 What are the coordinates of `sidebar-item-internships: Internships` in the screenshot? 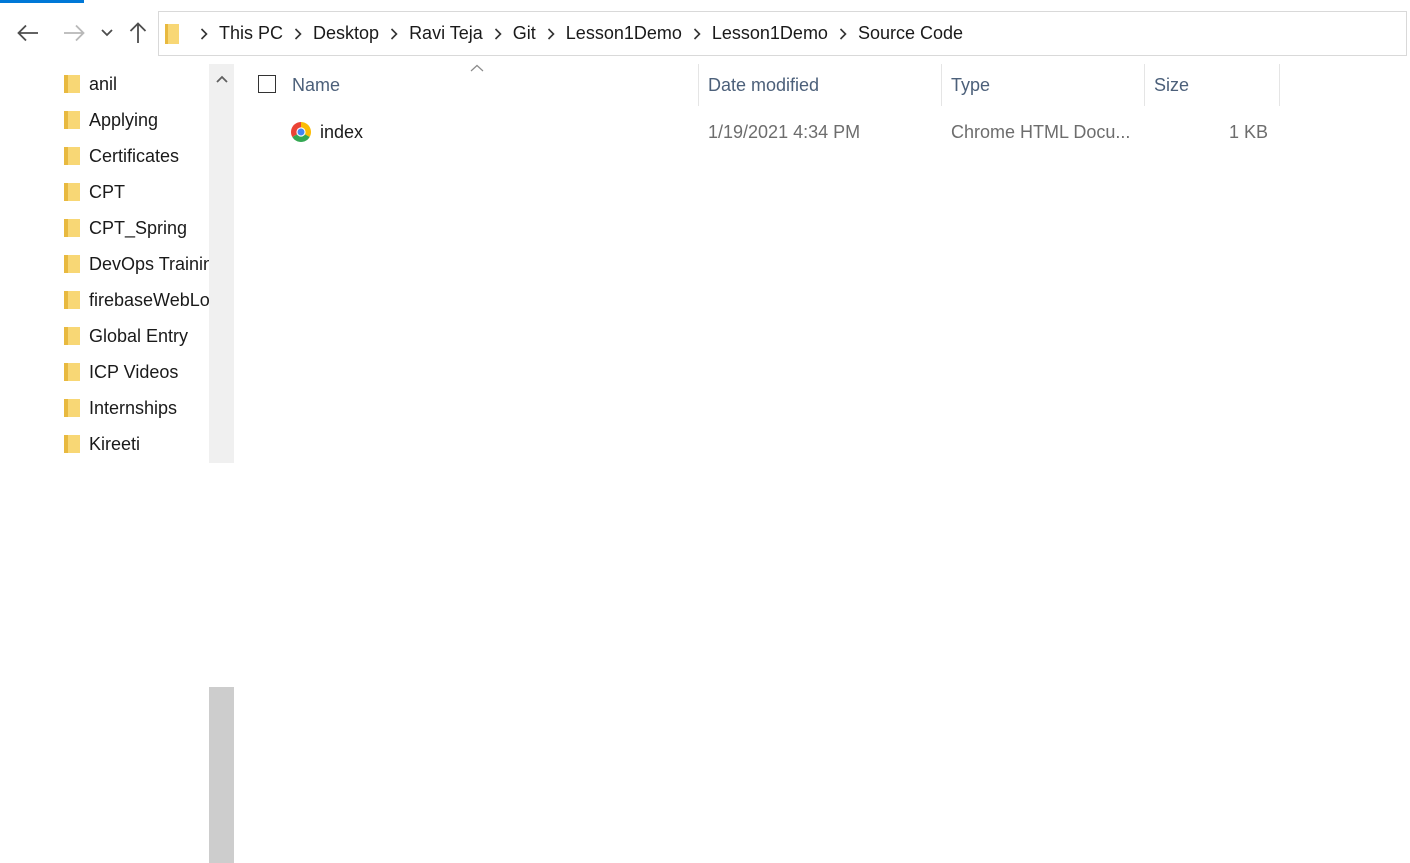 It's located at (136, 408).